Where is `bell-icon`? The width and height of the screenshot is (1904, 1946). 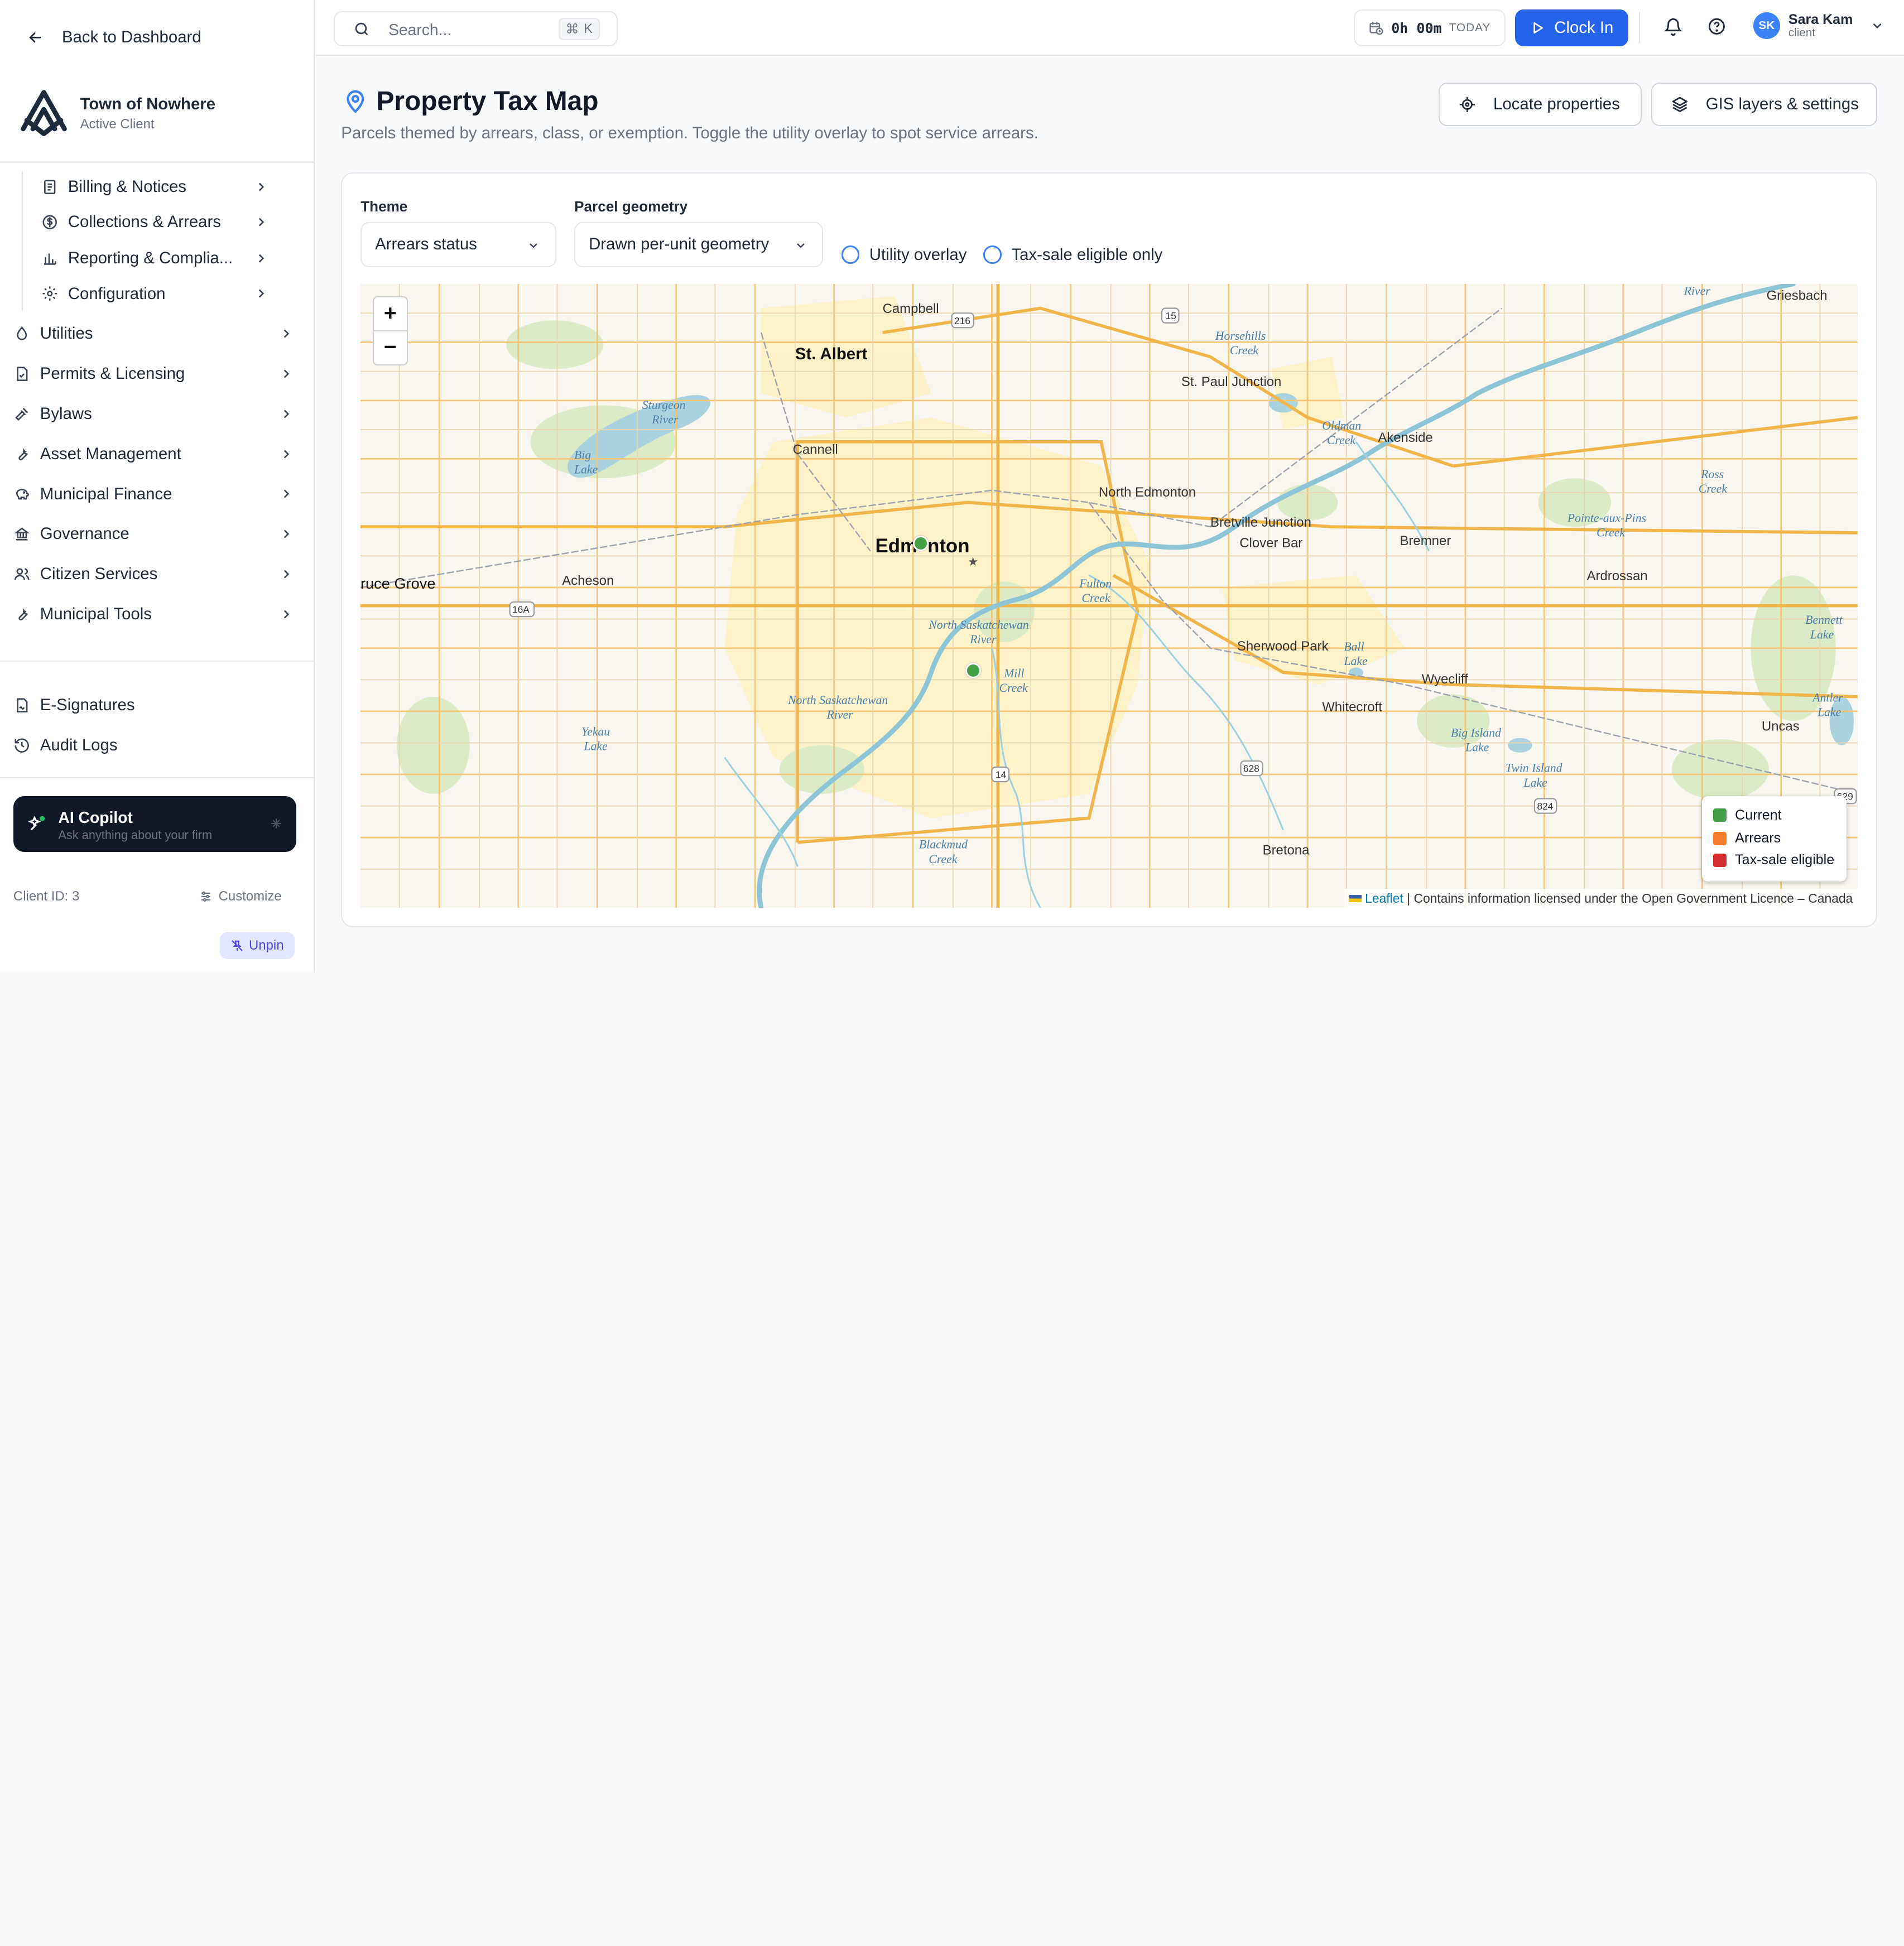 bell-icon is located at coordinates (1673, 27).